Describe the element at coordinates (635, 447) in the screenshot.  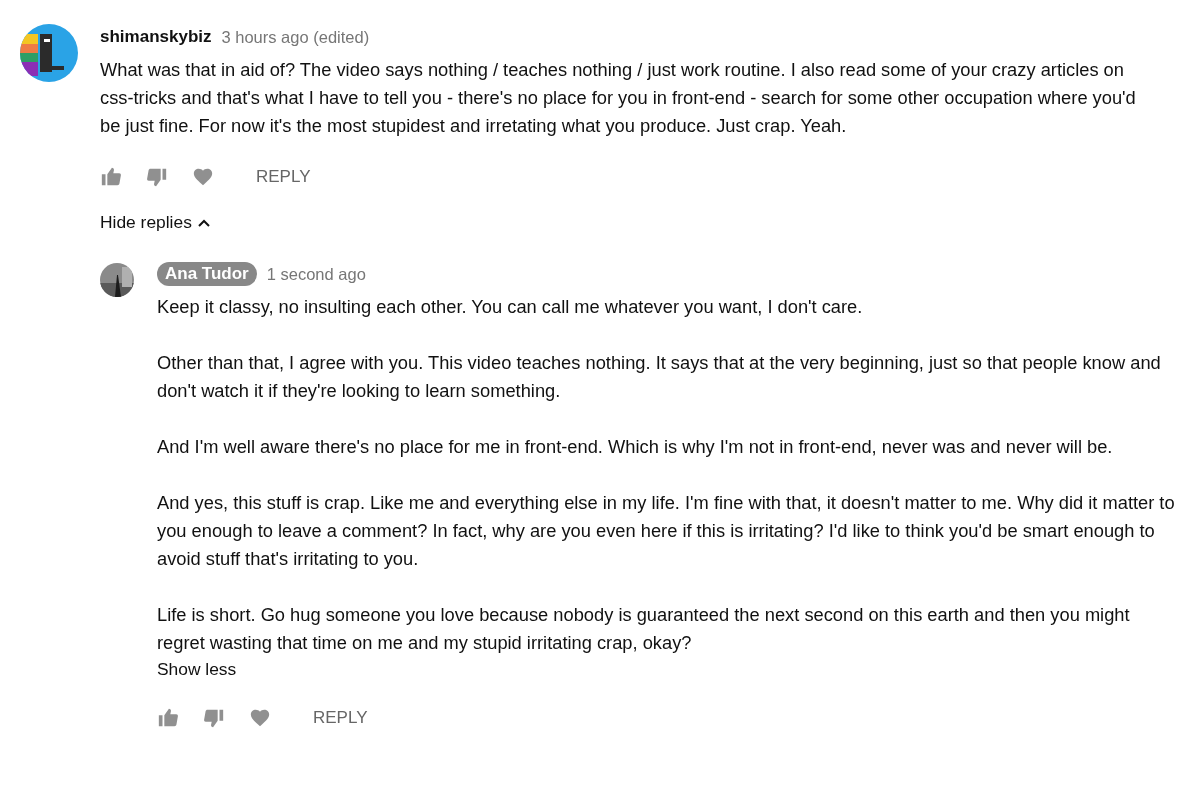
I see `reply-text: And I'm well aware there's no place for me in front-end. Which is why I'm not in front-end, never was and never will be.` at that location.